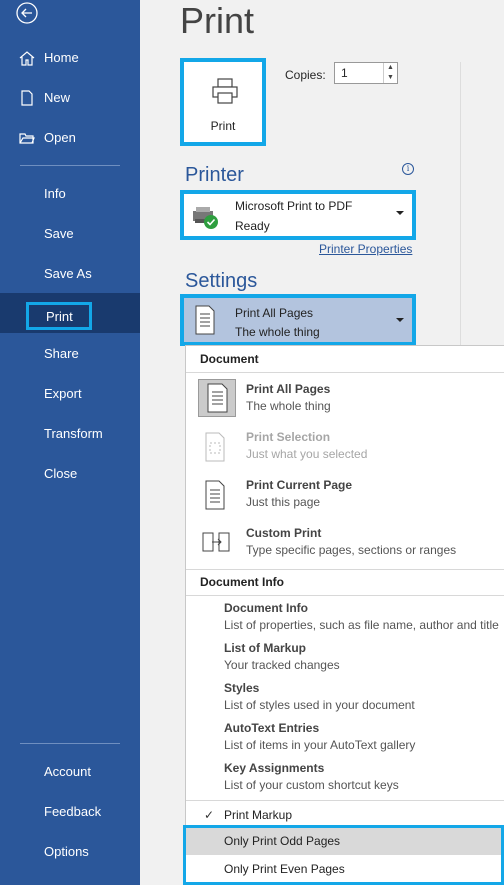 This screenshot has width=504, height=885. Describe the element at coordinates (242, 582) in the screenshot. I see `document-info-group-header: Document Info` at that location.